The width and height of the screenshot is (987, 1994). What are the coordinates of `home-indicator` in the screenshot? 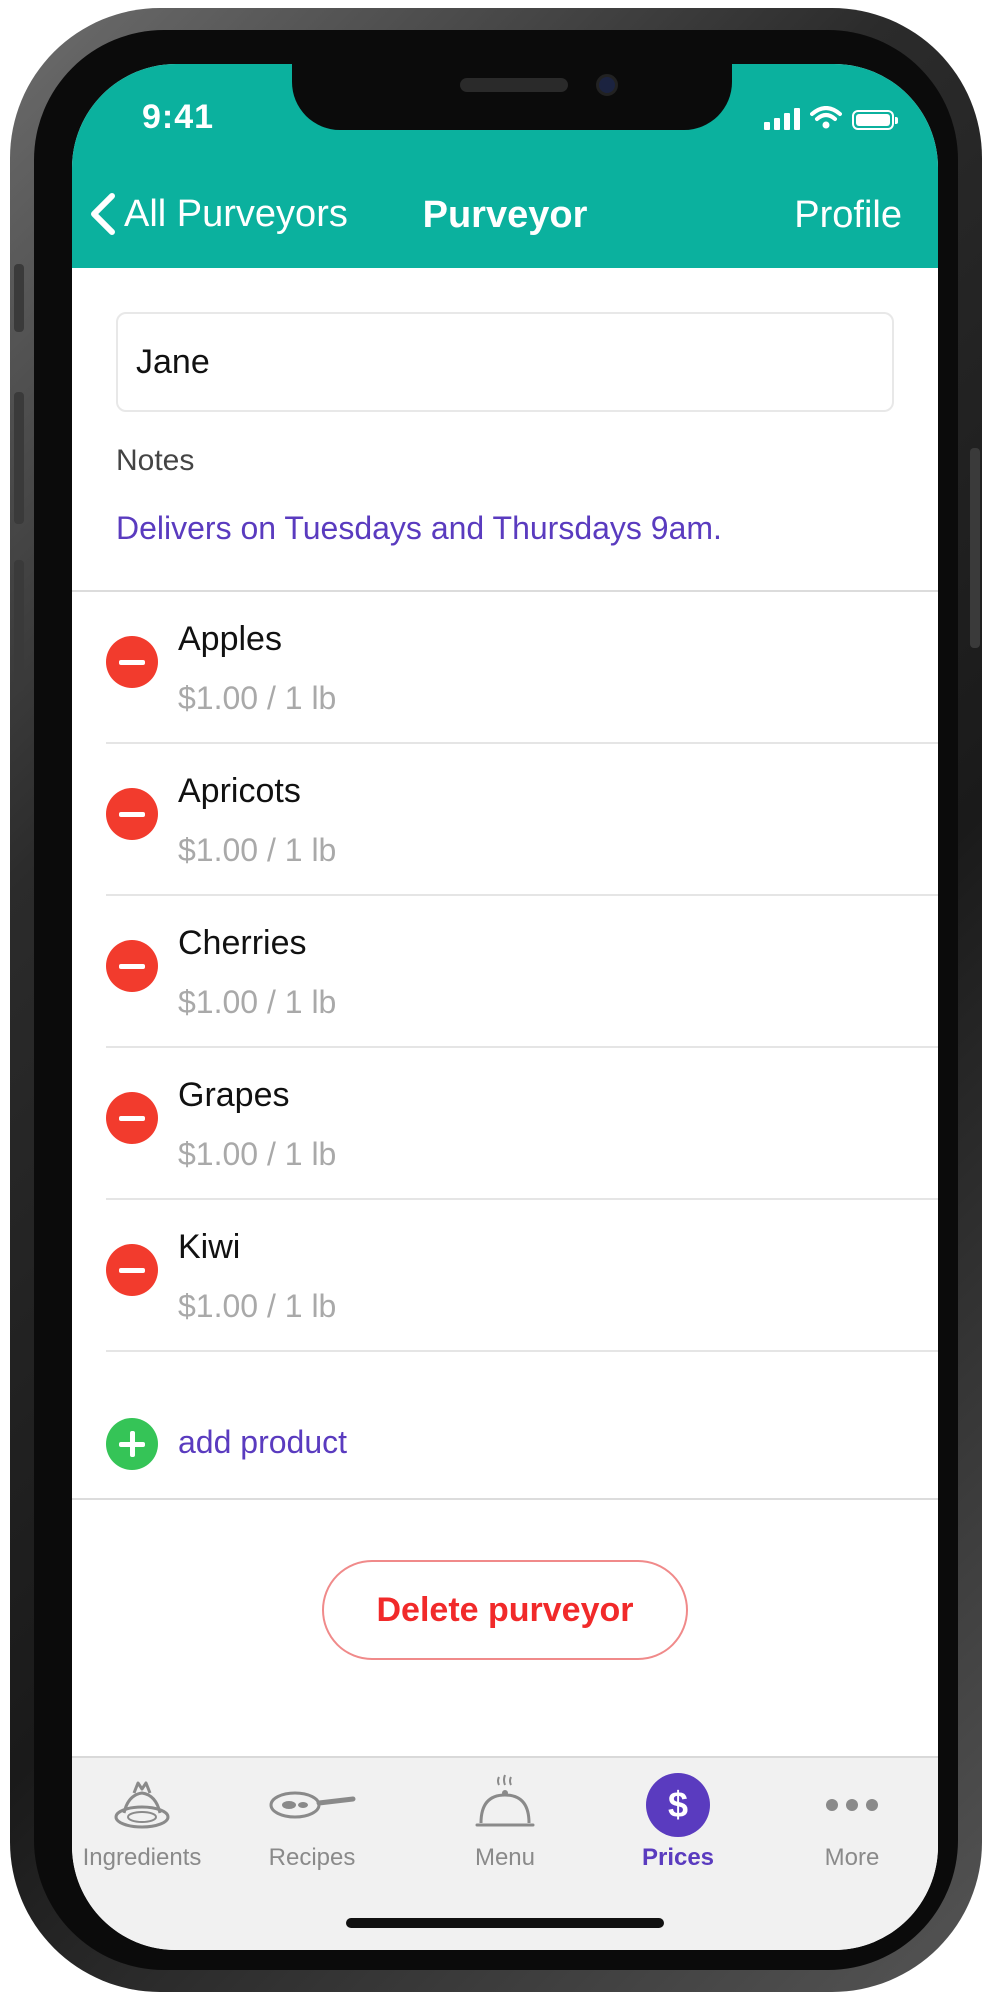 It's located at (505, 1923).